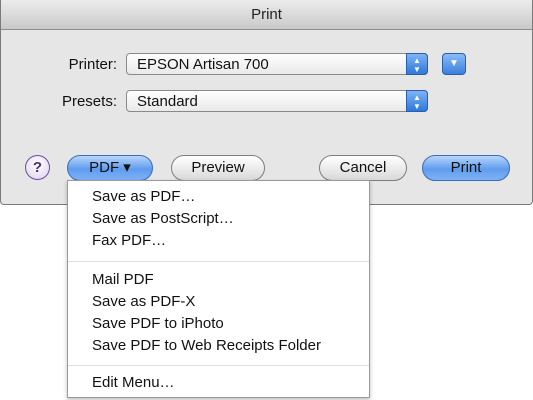 The width and height of the screenshot is (533, 400). What do you see at coordinates (363, 168) in the screenshot?
I see `cancel-button: Cancel` at bounding box center [363, 168].